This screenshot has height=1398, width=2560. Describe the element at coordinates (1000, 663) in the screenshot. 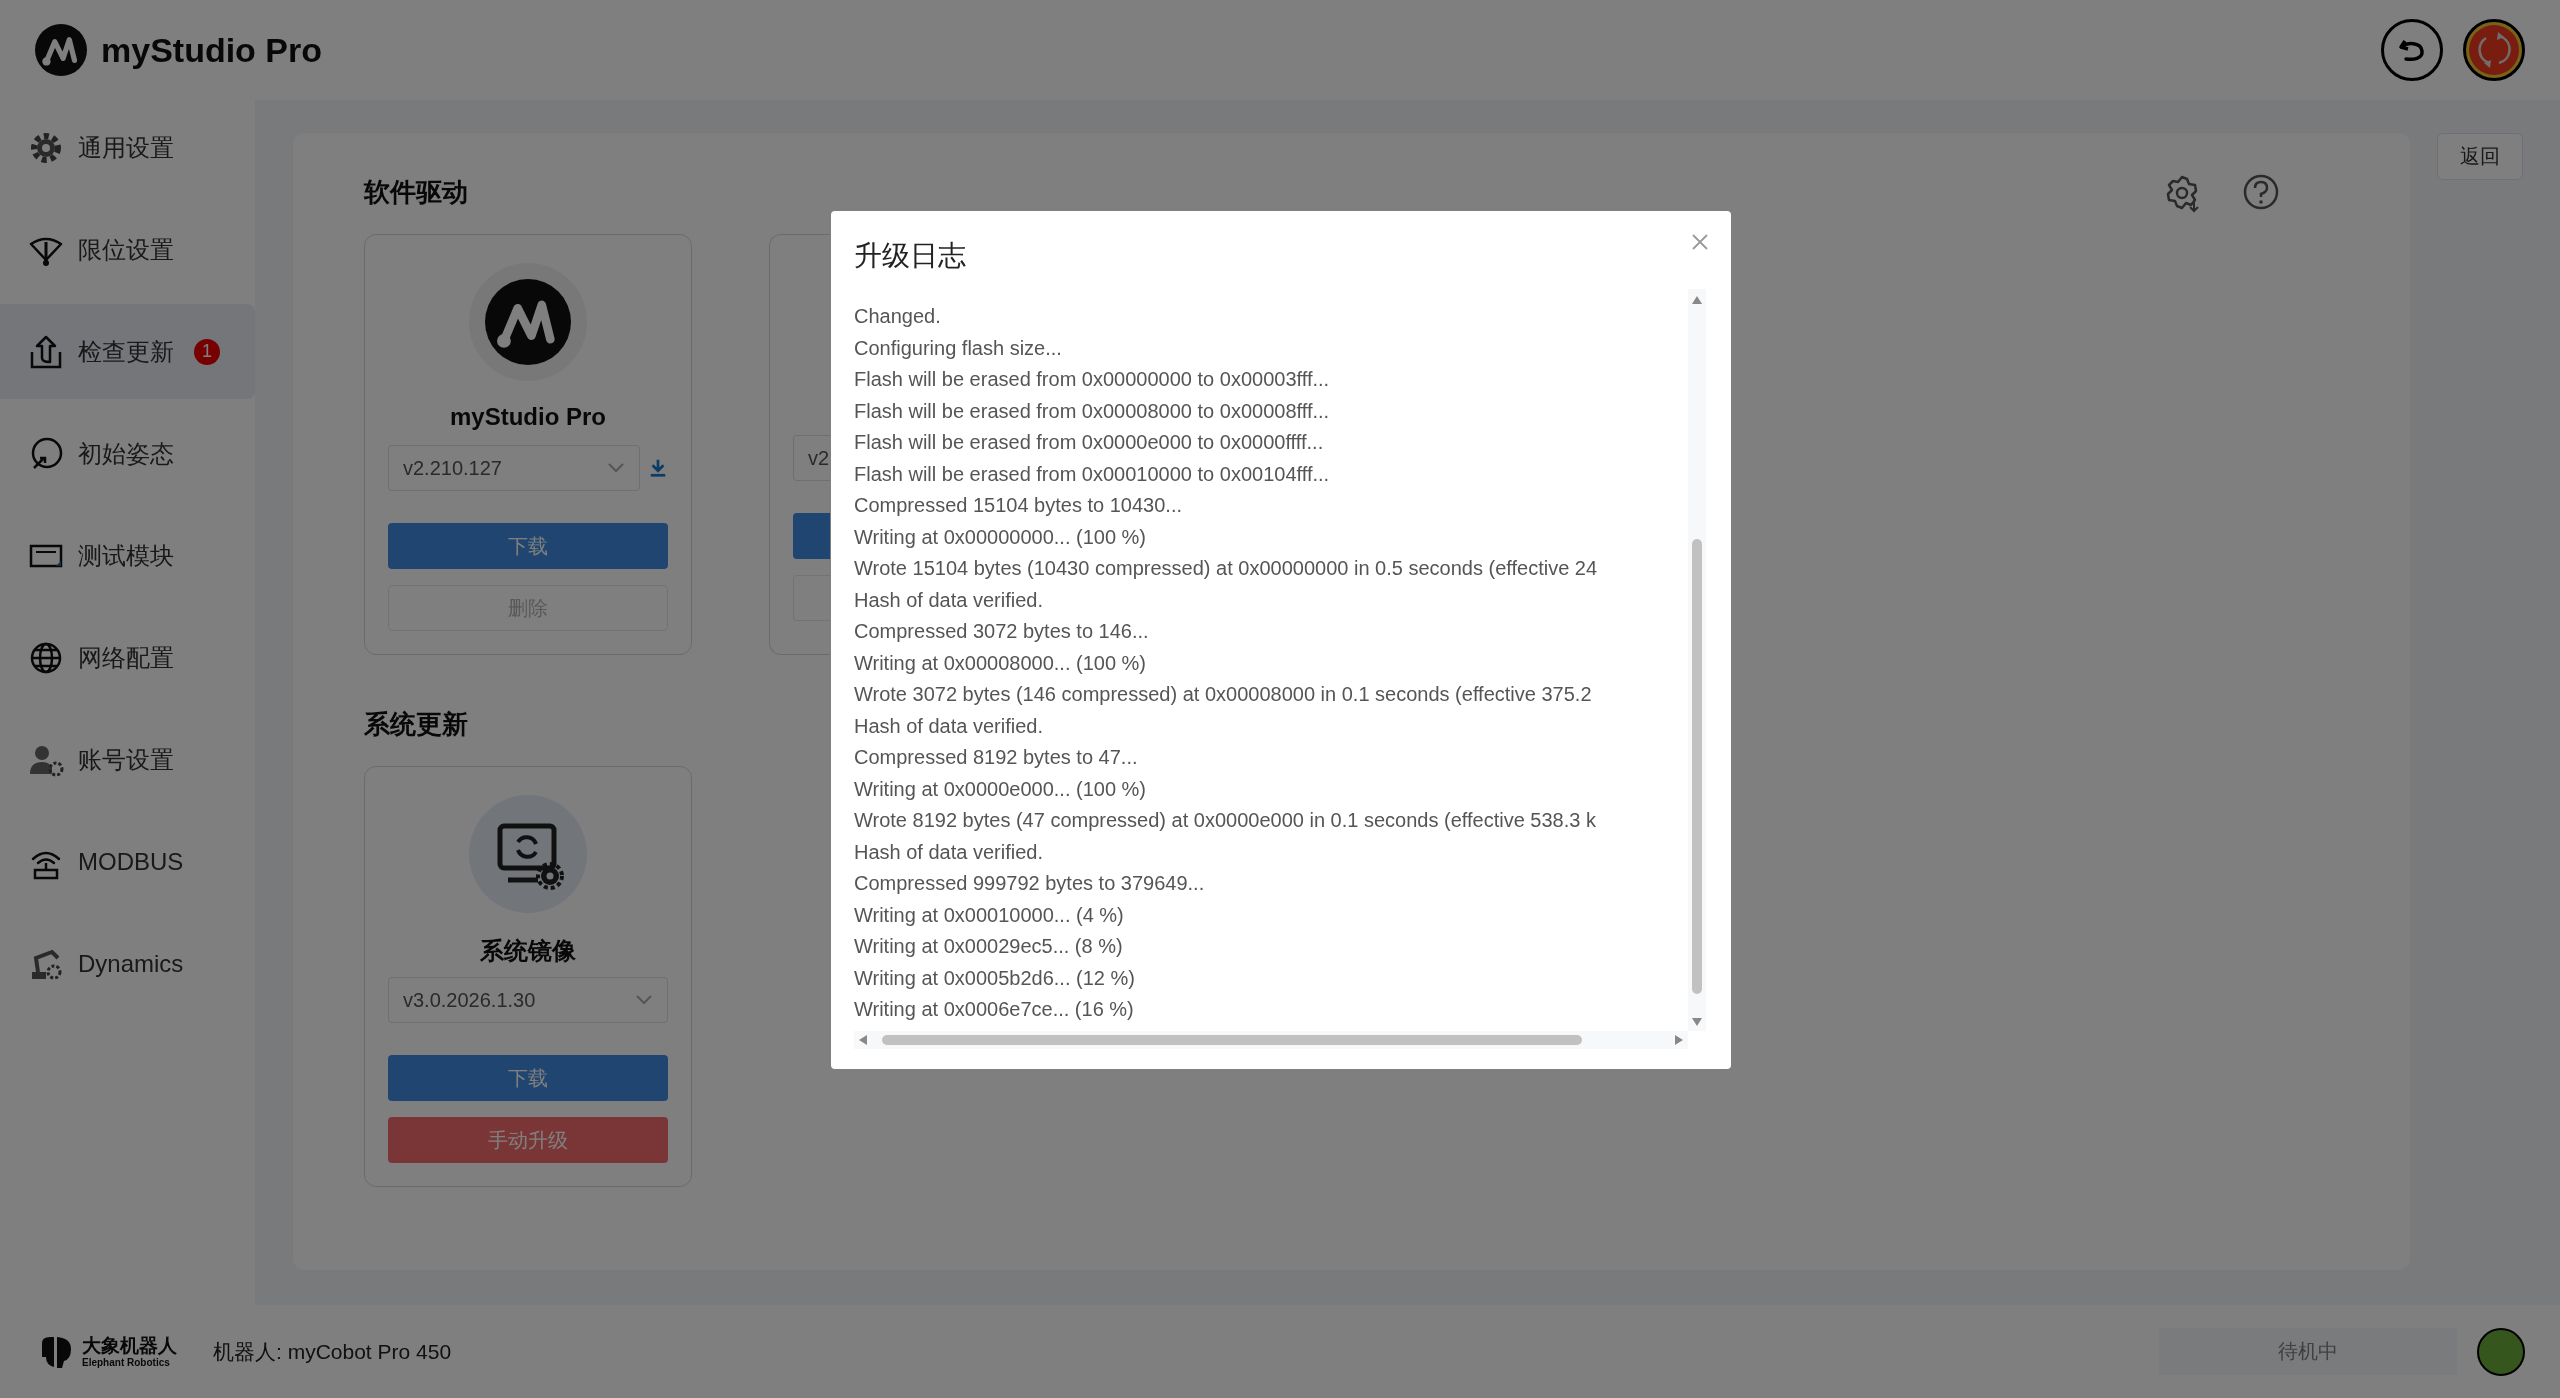

I see `log-line: Writing at 0x00008000... (100 %)` at that location.